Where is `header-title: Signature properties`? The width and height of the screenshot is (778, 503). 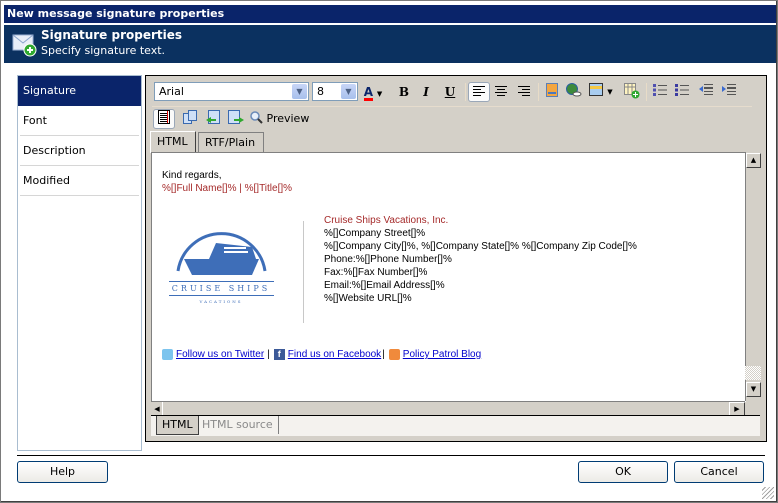 header-title: Signature properties is located at coordinates (112, 35).